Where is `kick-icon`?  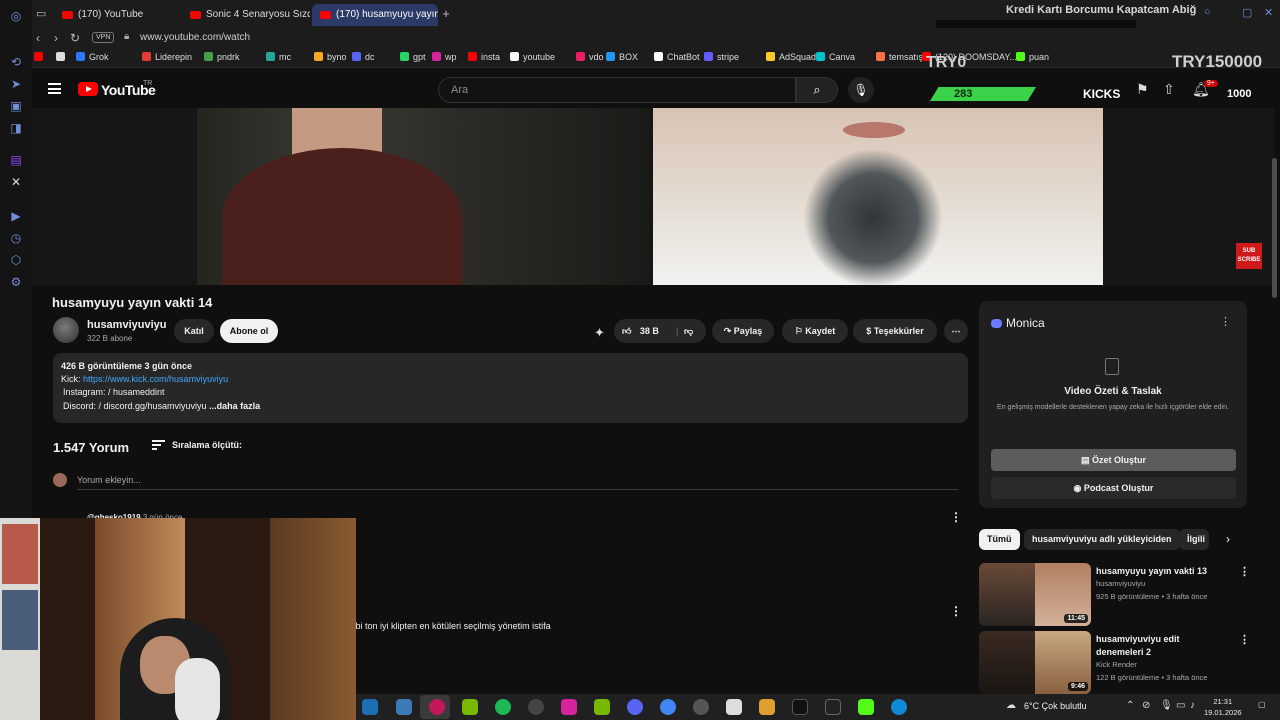
kick-icon is located at coordinates (866, 707).